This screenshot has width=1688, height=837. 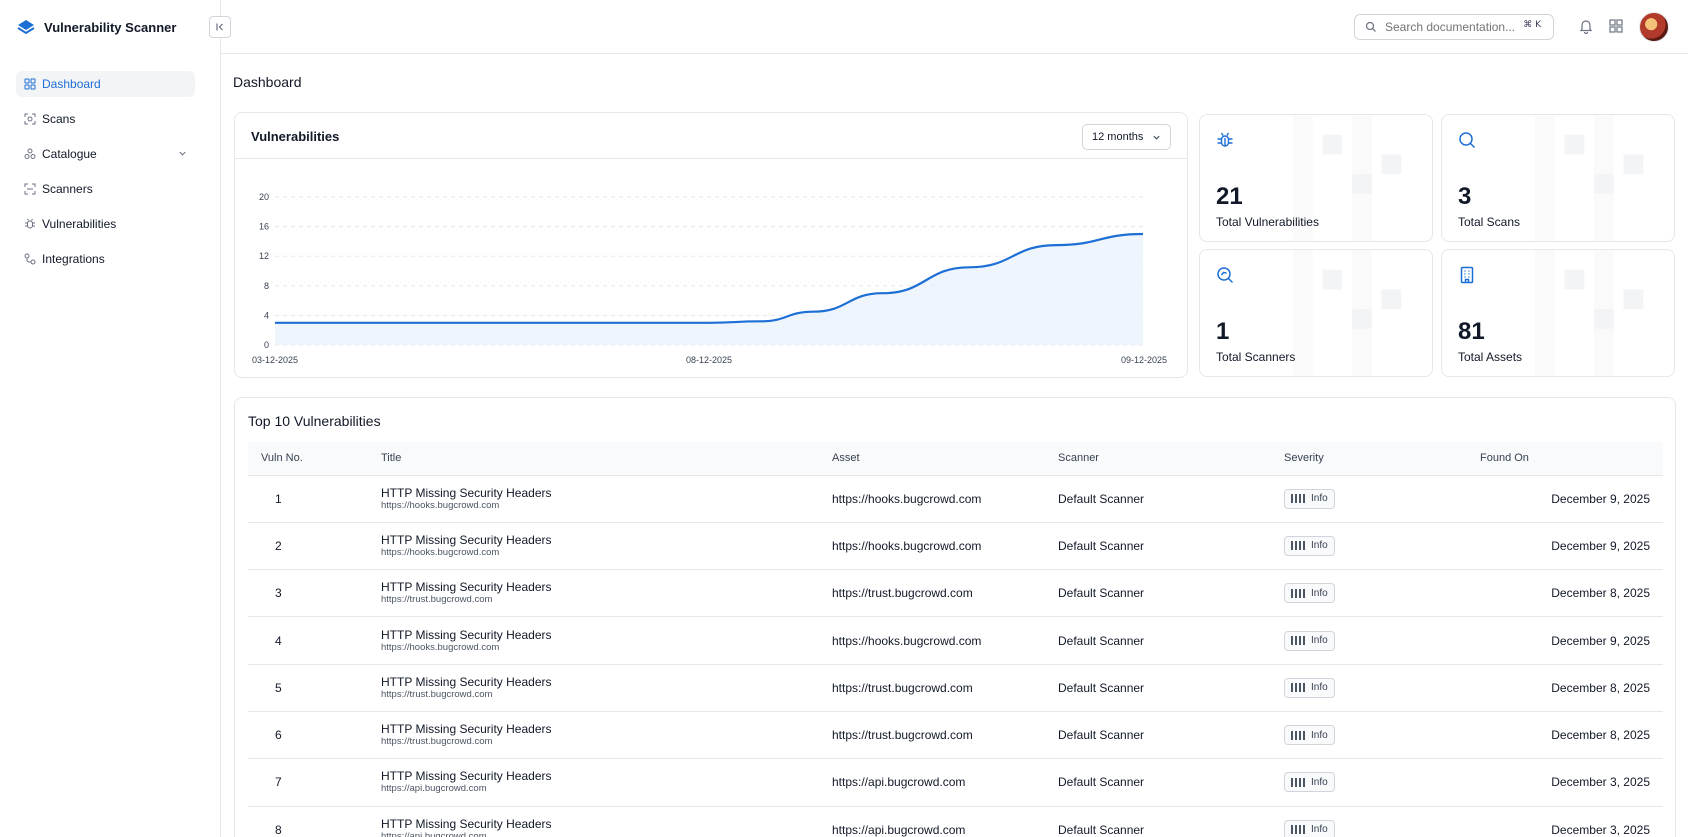 I want to click on avatar, so click(x=1654, y=27).